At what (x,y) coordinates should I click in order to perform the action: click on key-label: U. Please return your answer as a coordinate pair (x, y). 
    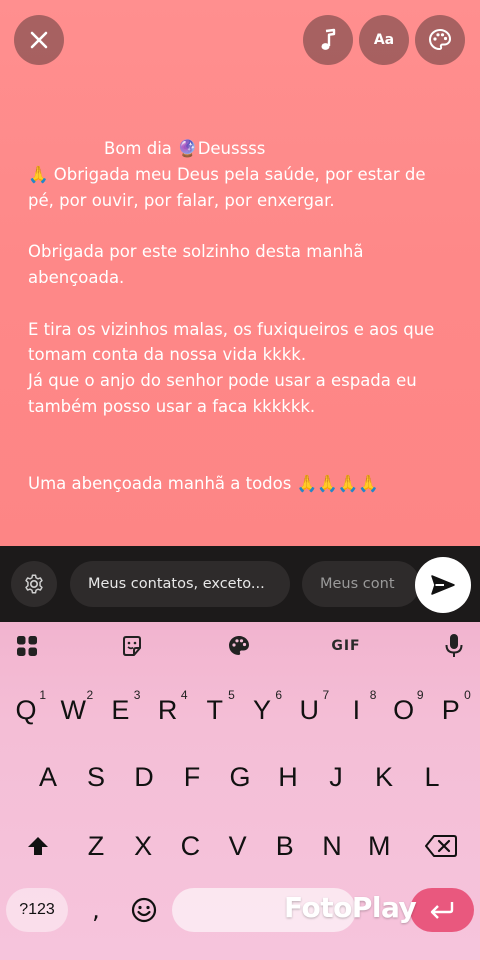
    Looking at the image, I should click on (309, 709).